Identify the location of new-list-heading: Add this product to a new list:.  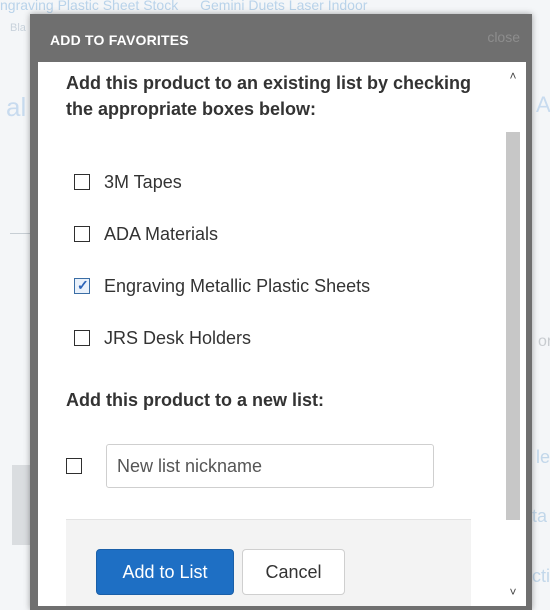
(195, 400).